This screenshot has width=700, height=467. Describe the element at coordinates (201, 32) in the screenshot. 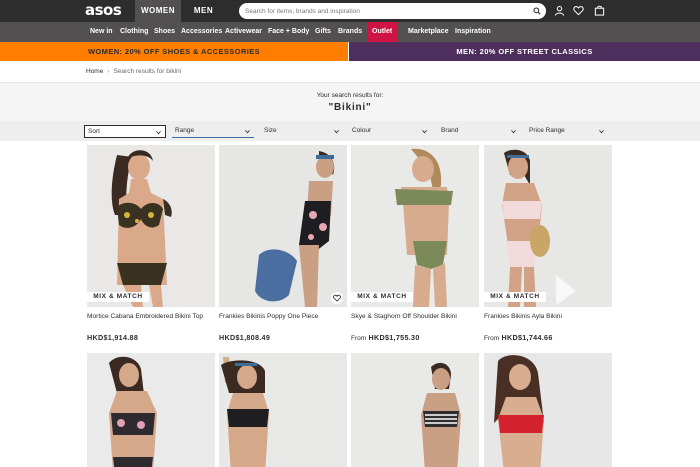

I see `nav-accessories: Accessories` at that location.